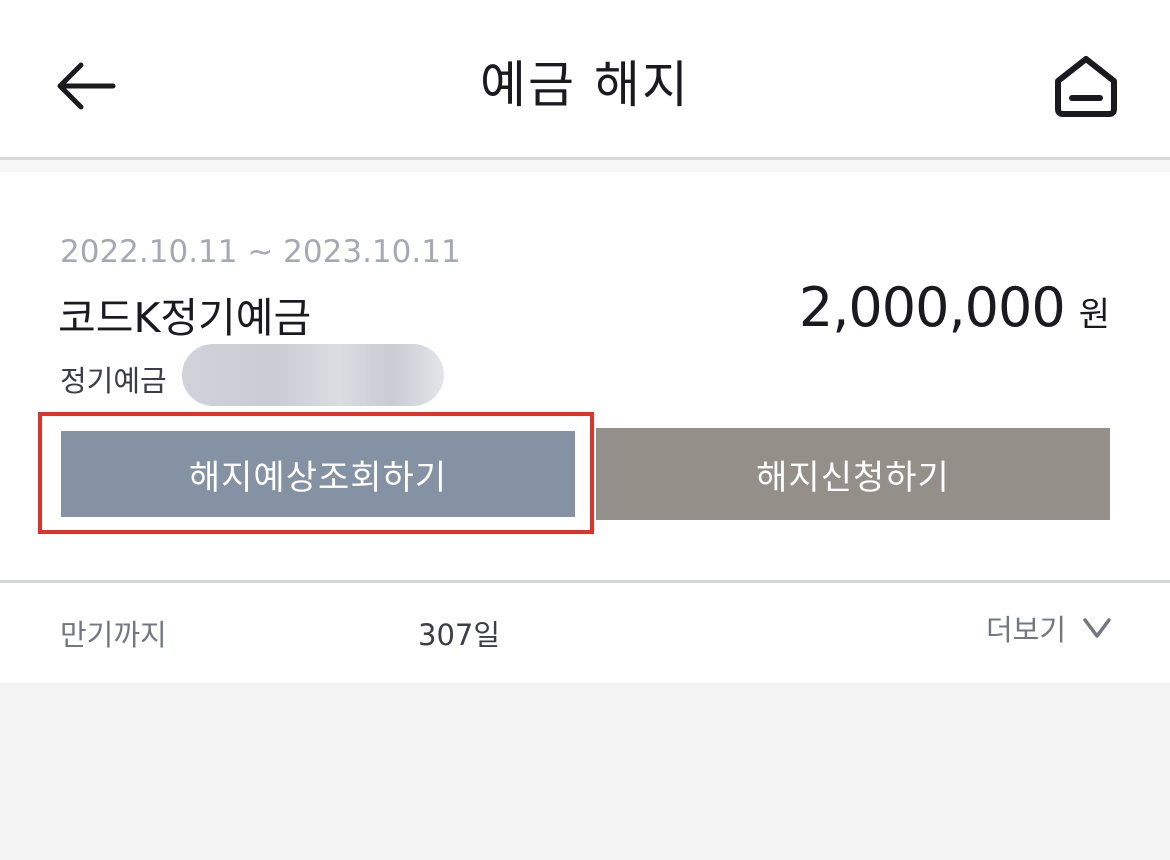  What do you see at coordinates (585, 166) in the screenshot?
I see `header-gap` at bounding box center [585, 166].